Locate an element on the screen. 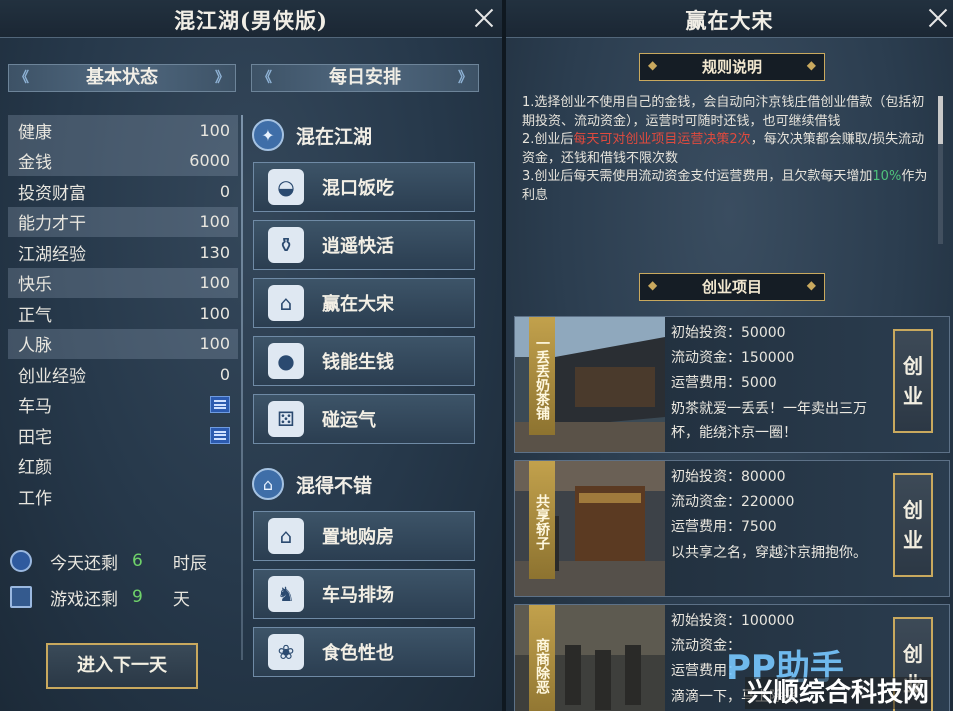  stat-row-money: 金钱 6000 is located at coordinates (123, 160).